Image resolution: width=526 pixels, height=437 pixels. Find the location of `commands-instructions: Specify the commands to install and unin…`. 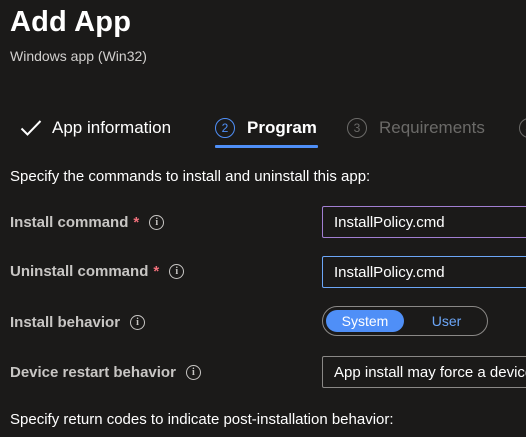

commands-instructions: Specify the commands to install and unin… is located at coordinates (190, 176).